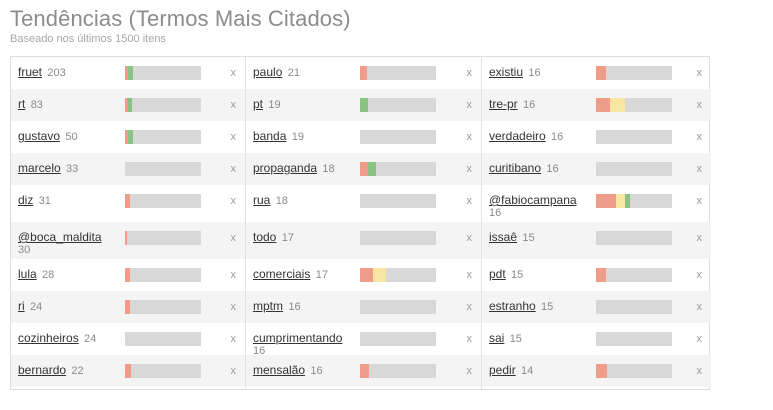  Describe the element at coordinates (533, 200) in the screenshot. I see `trend-term-link: @fabiocampana` at that location.